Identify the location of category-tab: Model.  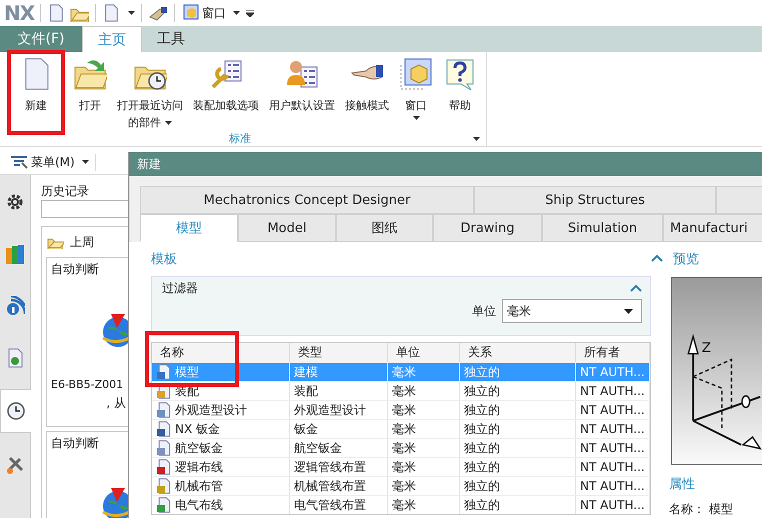
(287, 228).